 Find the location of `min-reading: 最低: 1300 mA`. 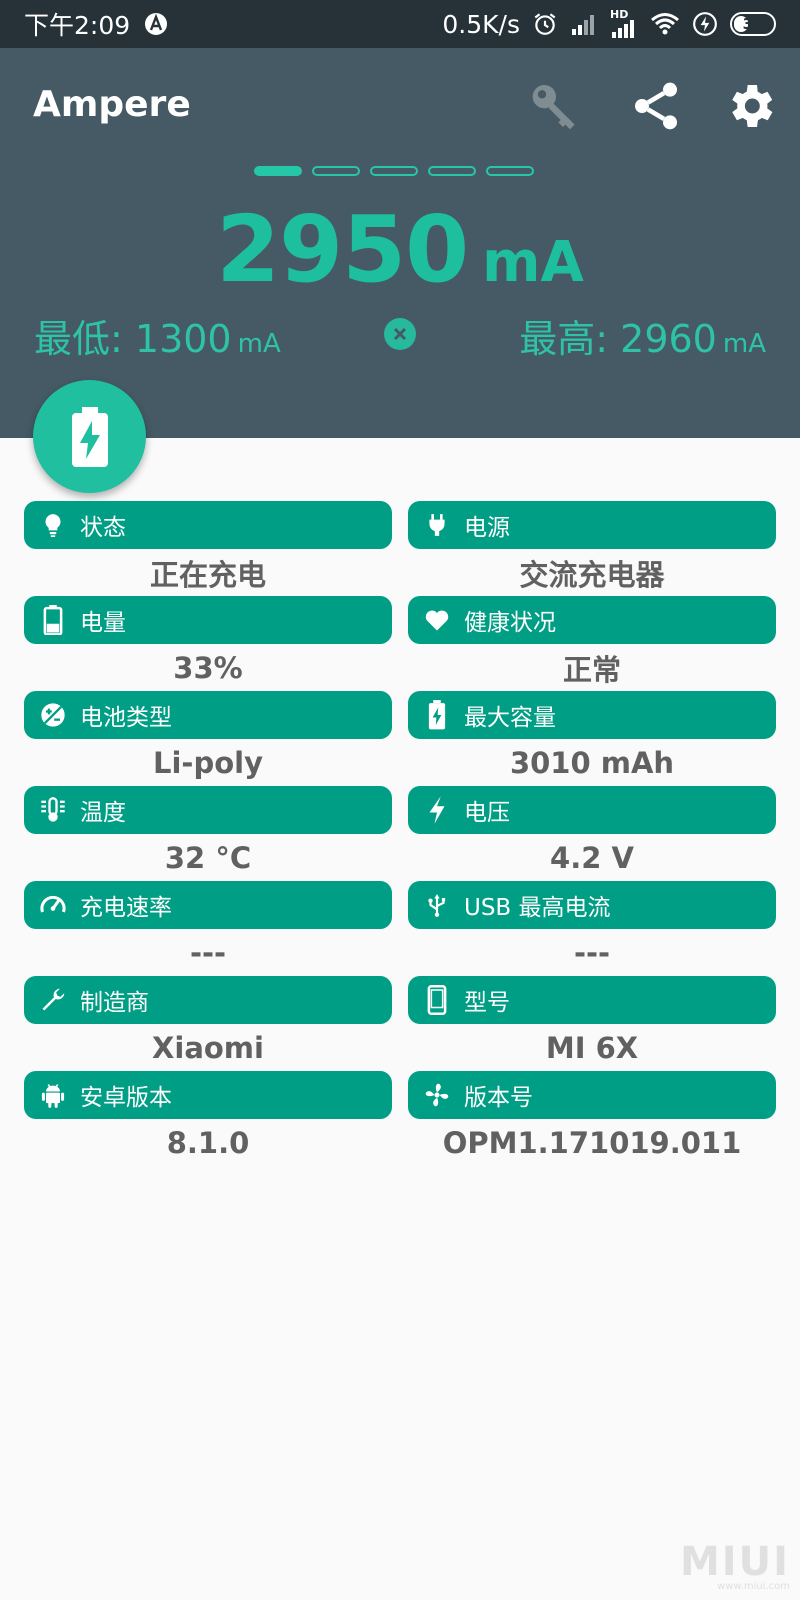

min-reading: 最低: 1300 mA is located at coordinates (157, 335).